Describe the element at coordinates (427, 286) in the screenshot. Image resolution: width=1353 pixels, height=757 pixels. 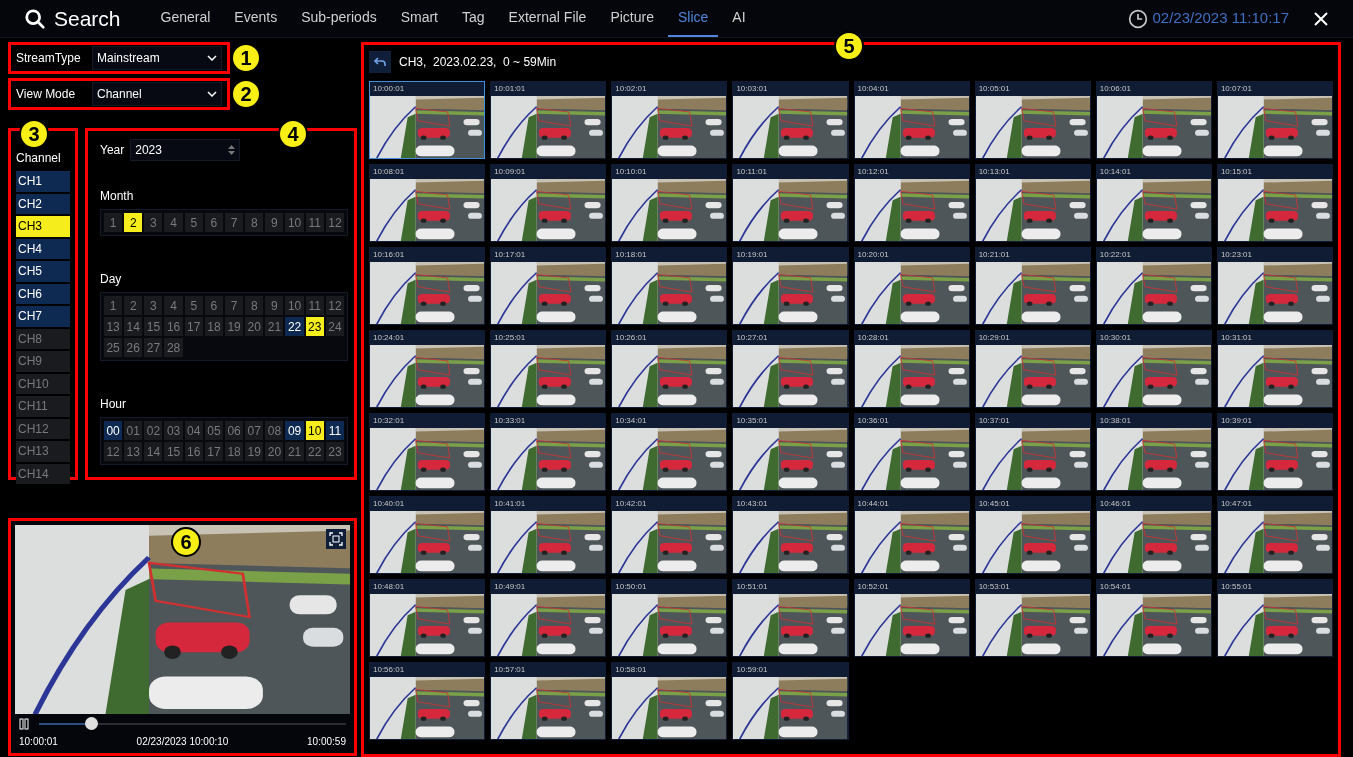
I see `slice-thumbnail: 10:16:01` at that location.